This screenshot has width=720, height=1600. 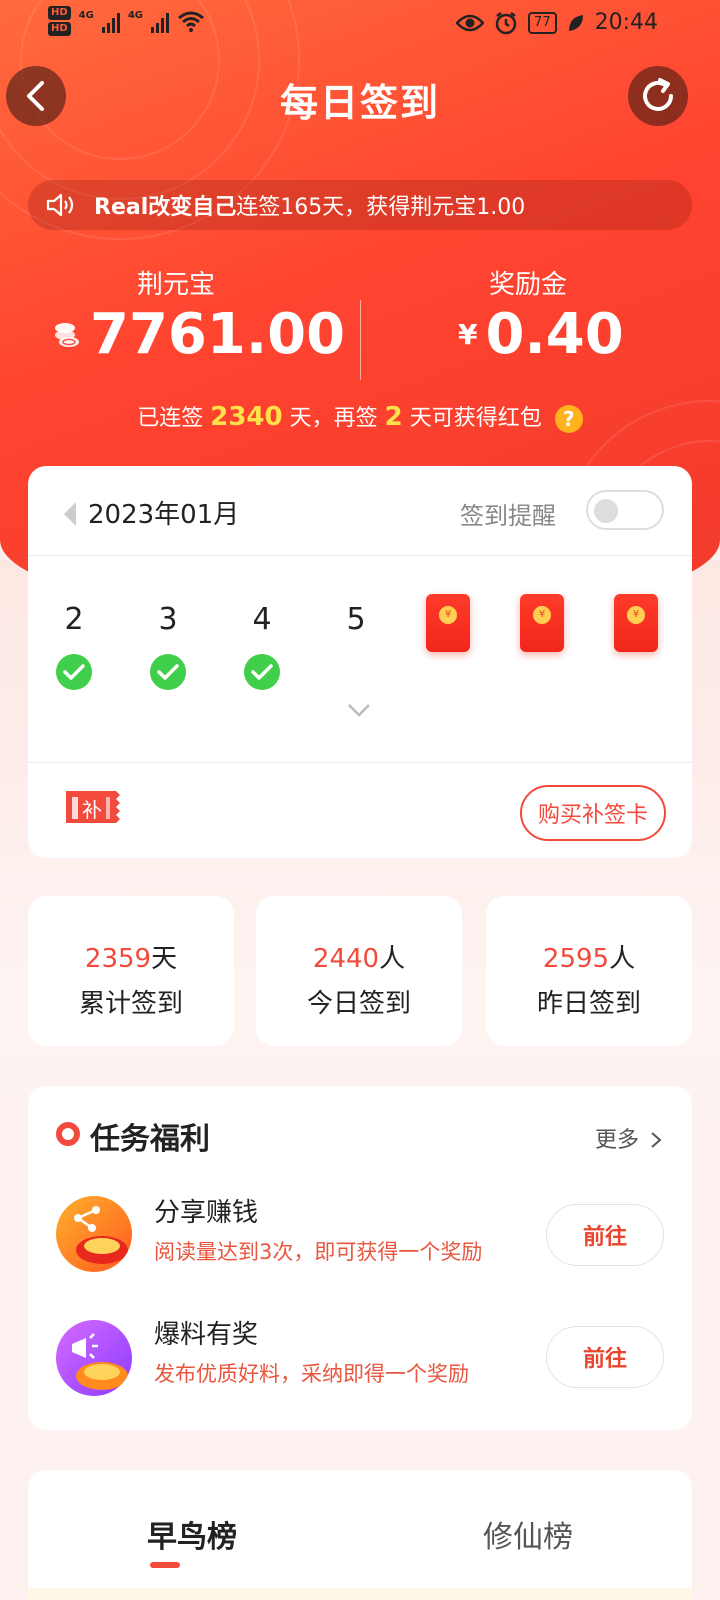 What do you see at coordinates (359, 103) in the screenshot?
I see `page-title: 每日签到` at bounding box center [359, 103].